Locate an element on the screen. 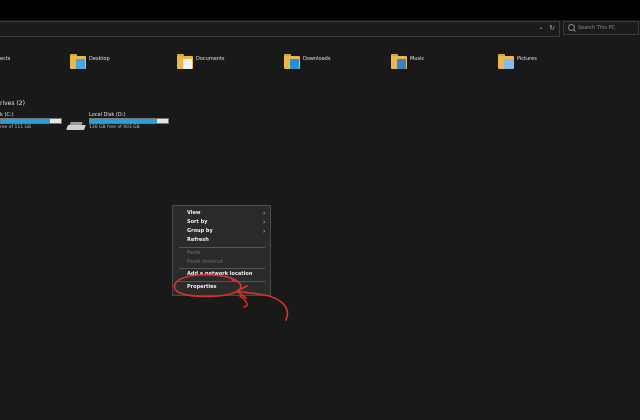 The width and height of the screenshot is (640, 420). menu-item-refresh: Refresh is located at coordinates (221, 240).